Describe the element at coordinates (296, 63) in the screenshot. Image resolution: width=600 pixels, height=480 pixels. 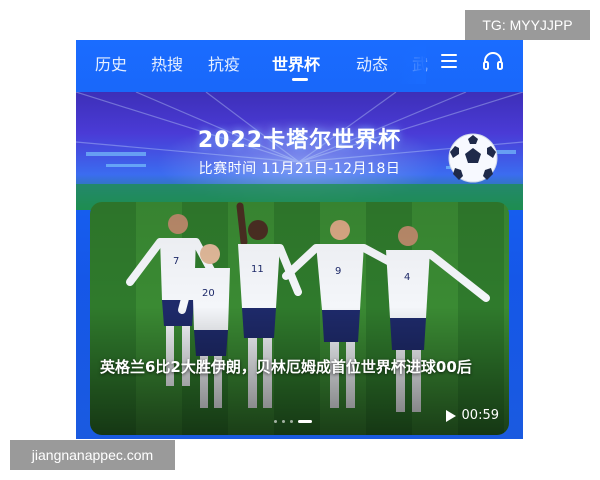
I see `tab-world-cup: 世界杯` at that location.